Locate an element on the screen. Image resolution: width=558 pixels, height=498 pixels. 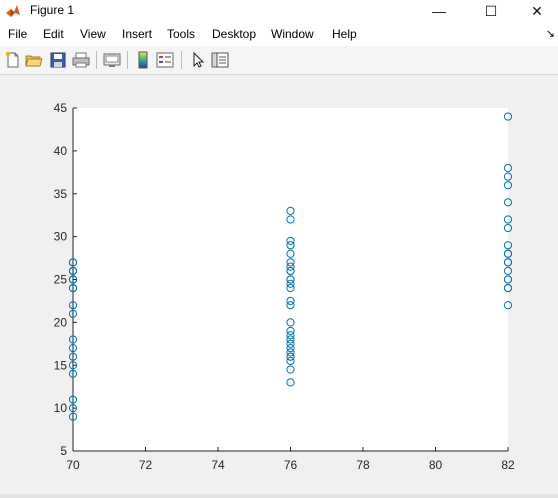
close-button: ✕ is located at coordinates (536, 11).